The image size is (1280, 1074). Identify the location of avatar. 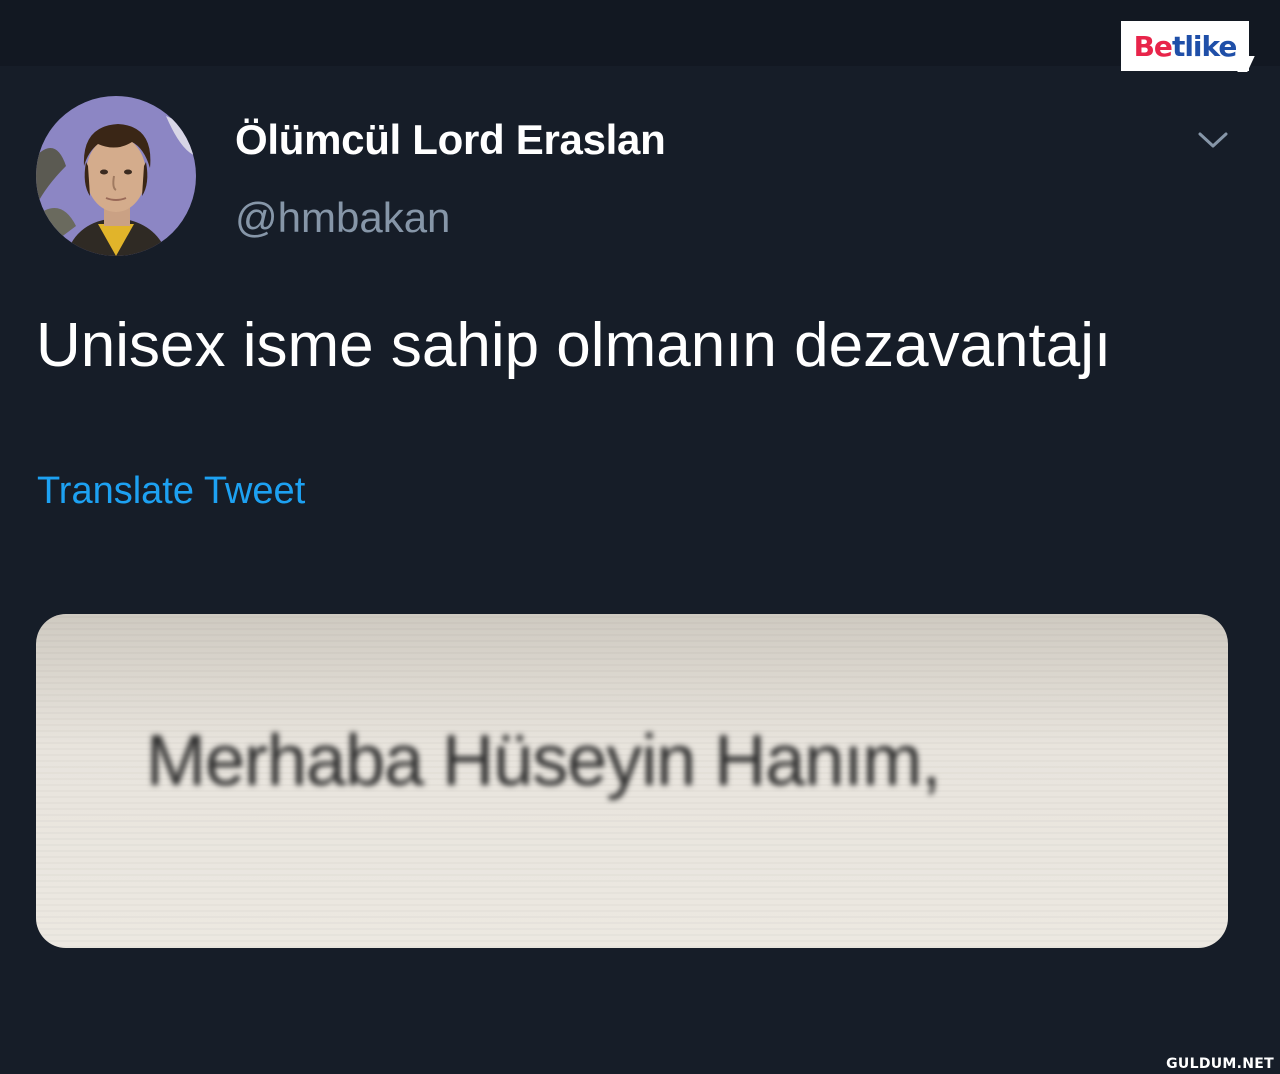
(116, 176).